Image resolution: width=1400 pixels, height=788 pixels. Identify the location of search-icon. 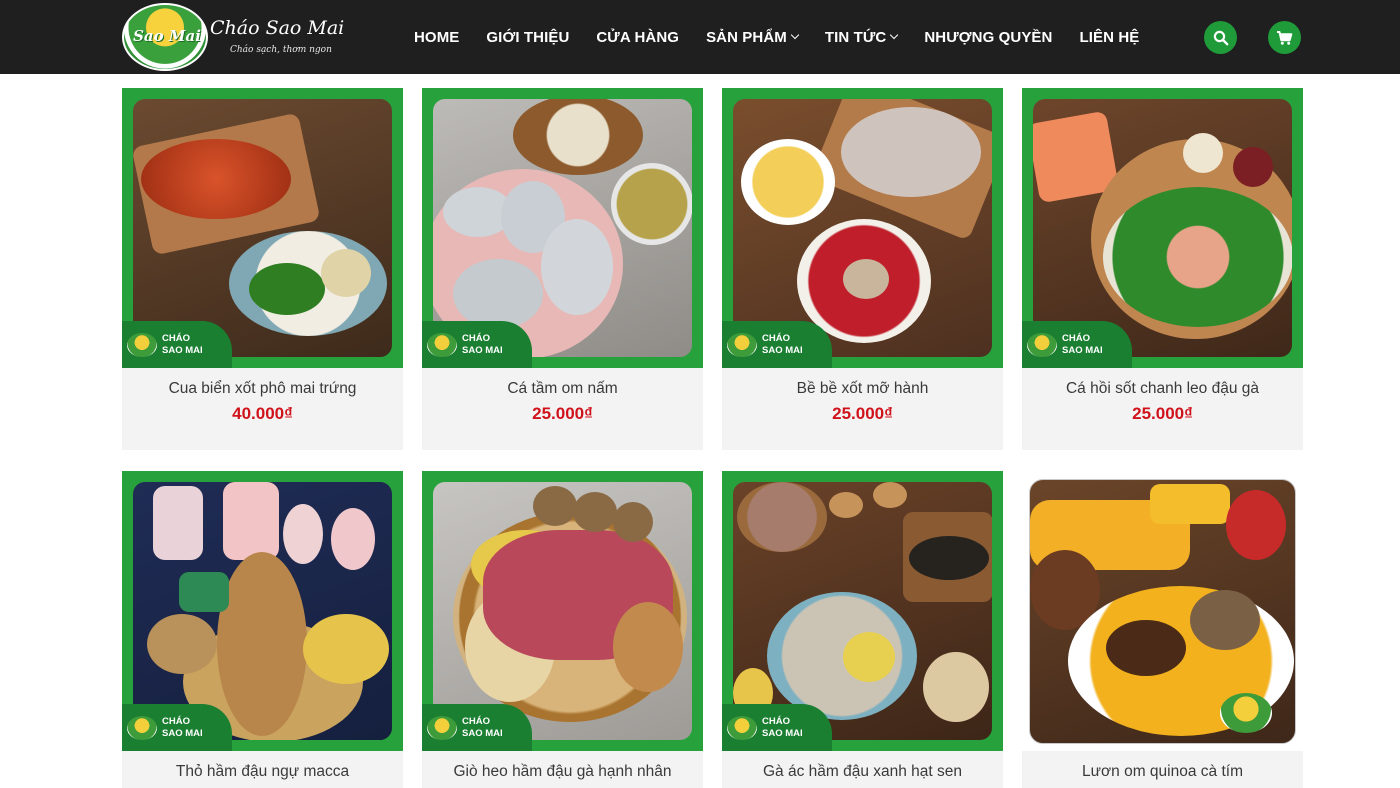
(1220, 37).